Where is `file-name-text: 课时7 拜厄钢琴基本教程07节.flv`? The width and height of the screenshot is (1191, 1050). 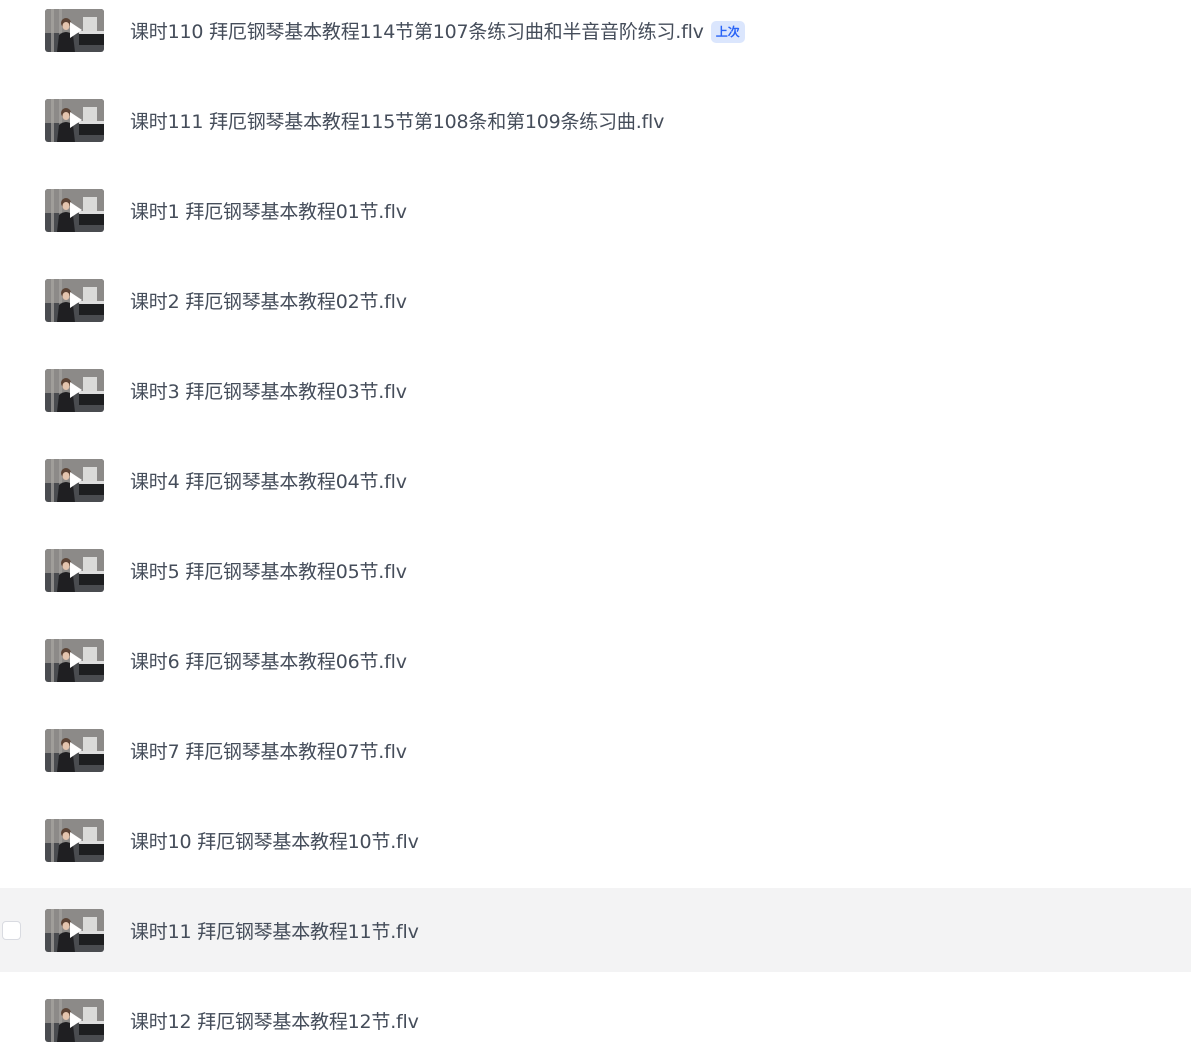
file-name-text: 课时7 拜厄钢琴基本教程07节.flv is located at coordinates (268, 751).